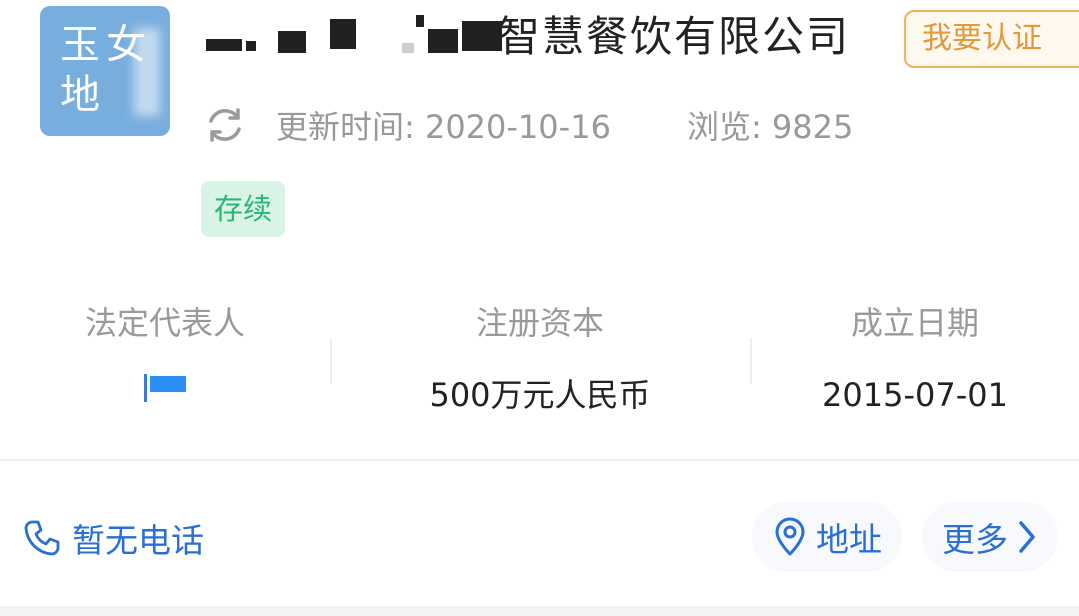  I want to click on legal-rep-redaction, so click(165, 389).